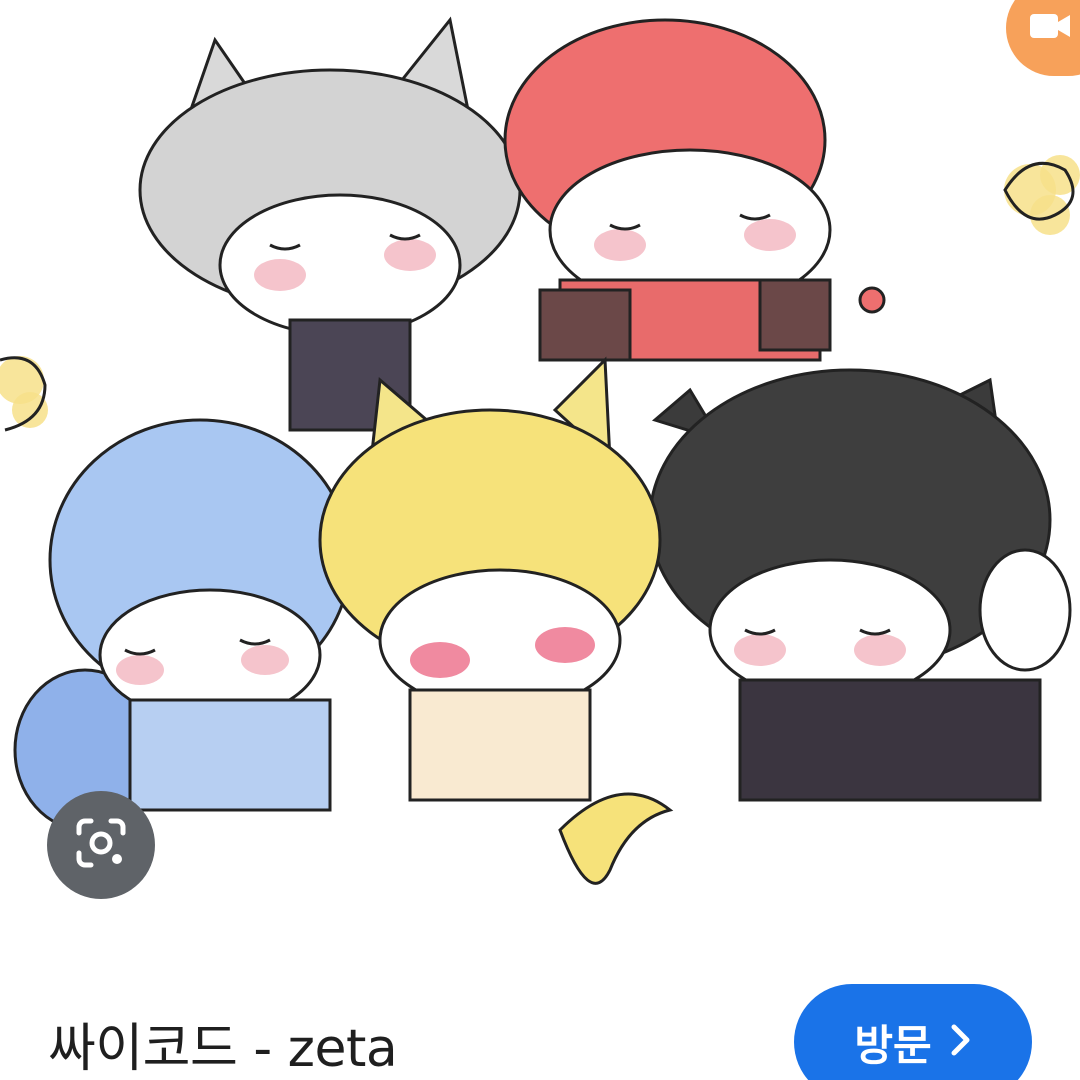  I want to click on video-camera-icon, so click(1050, 28).